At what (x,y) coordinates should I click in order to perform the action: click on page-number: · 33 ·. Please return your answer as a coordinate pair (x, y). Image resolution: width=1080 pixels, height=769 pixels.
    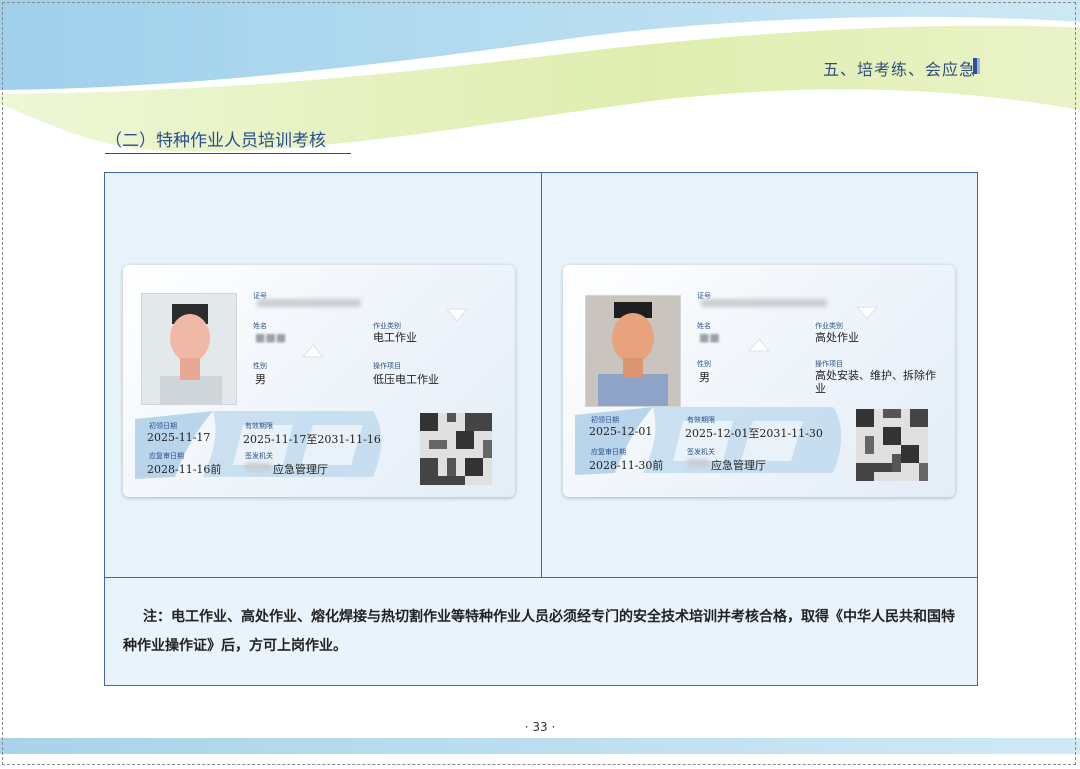
    Looking at the image, I should click on (540, 727).